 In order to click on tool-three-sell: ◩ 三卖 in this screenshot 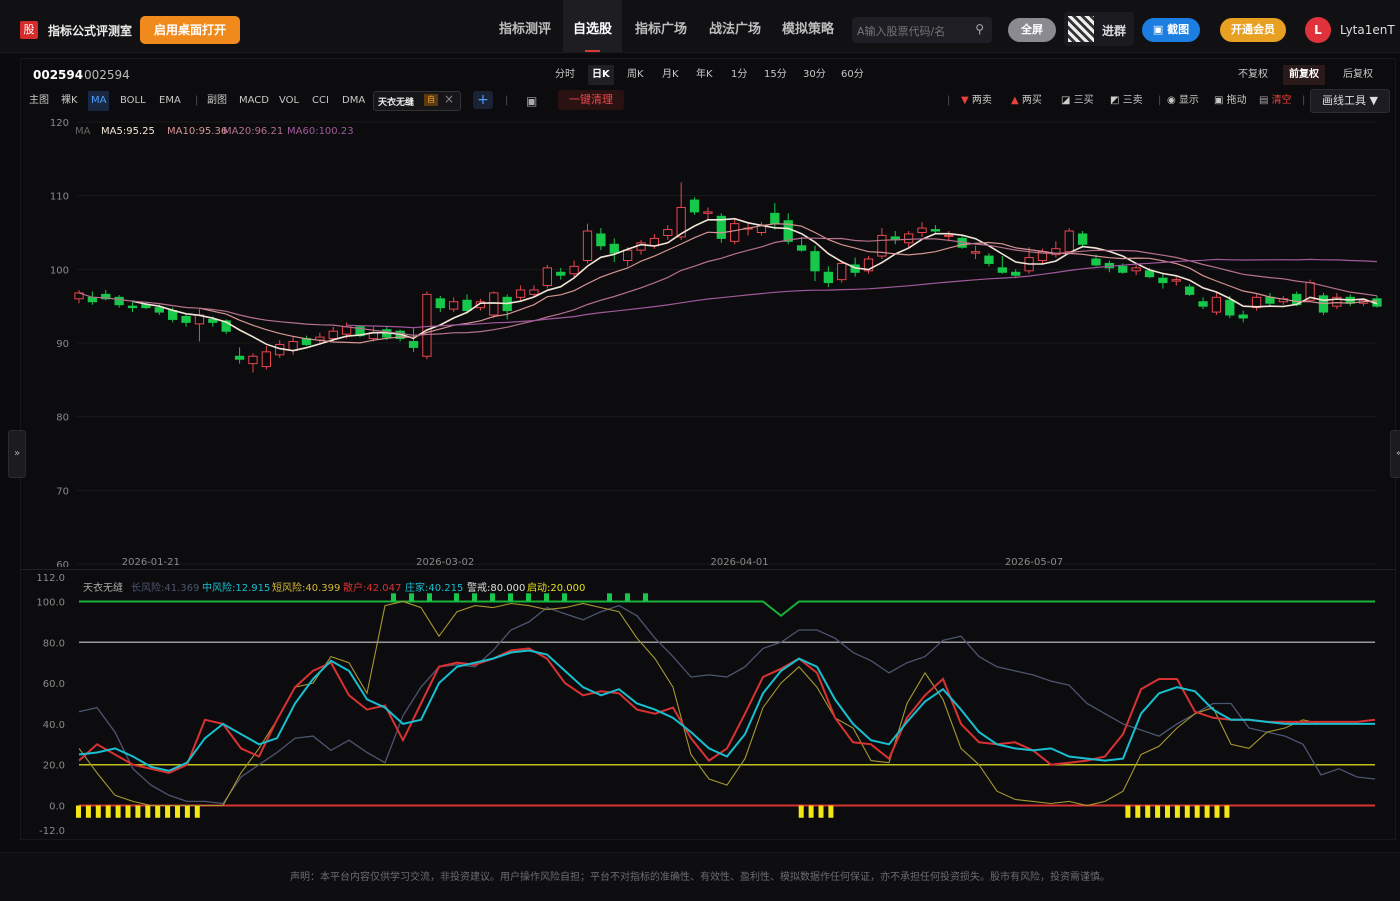, I will do `click(1126, 101)`.